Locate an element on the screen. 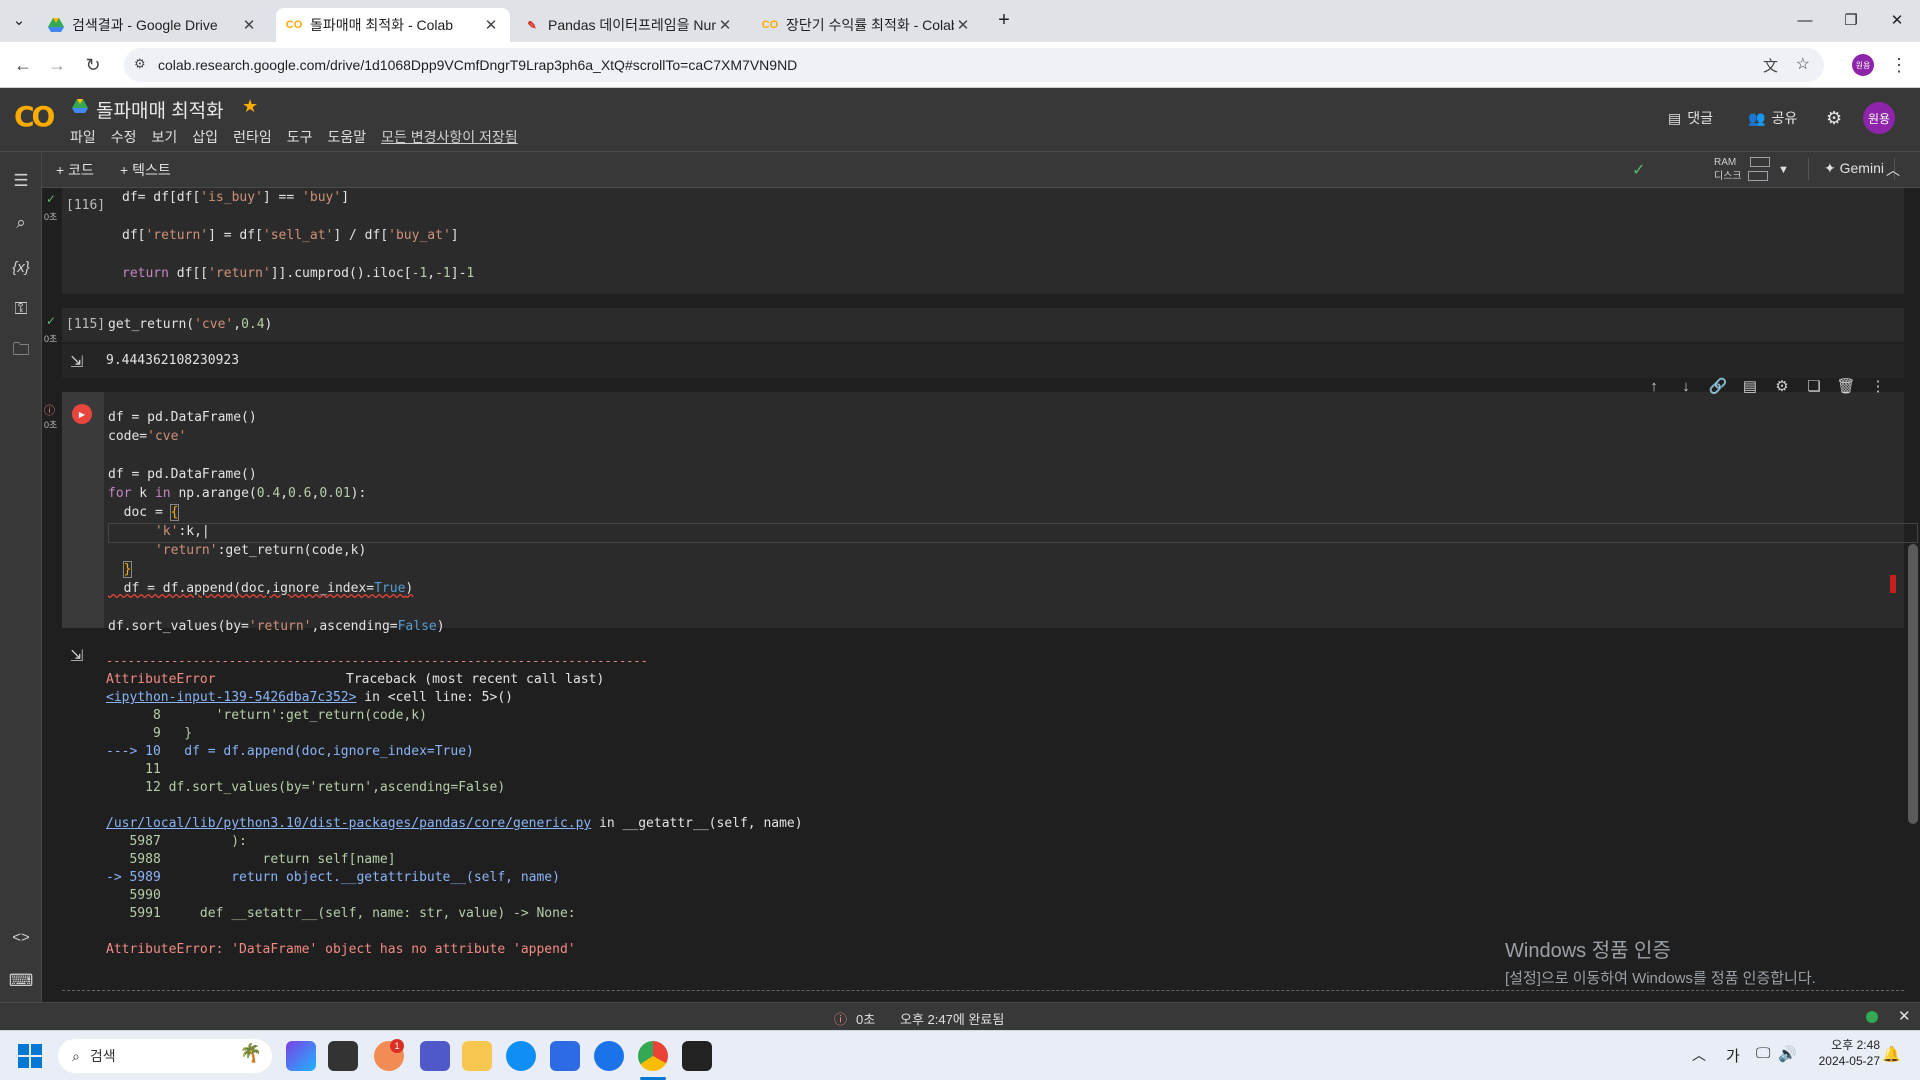  profile-avatar: 원용 is located at coordinates (1863, 65).